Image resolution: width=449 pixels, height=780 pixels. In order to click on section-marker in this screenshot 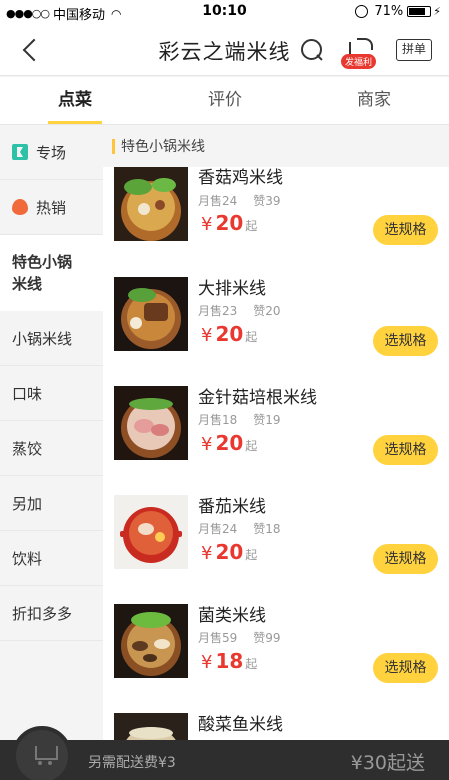, I will do `click(113, 146)`.